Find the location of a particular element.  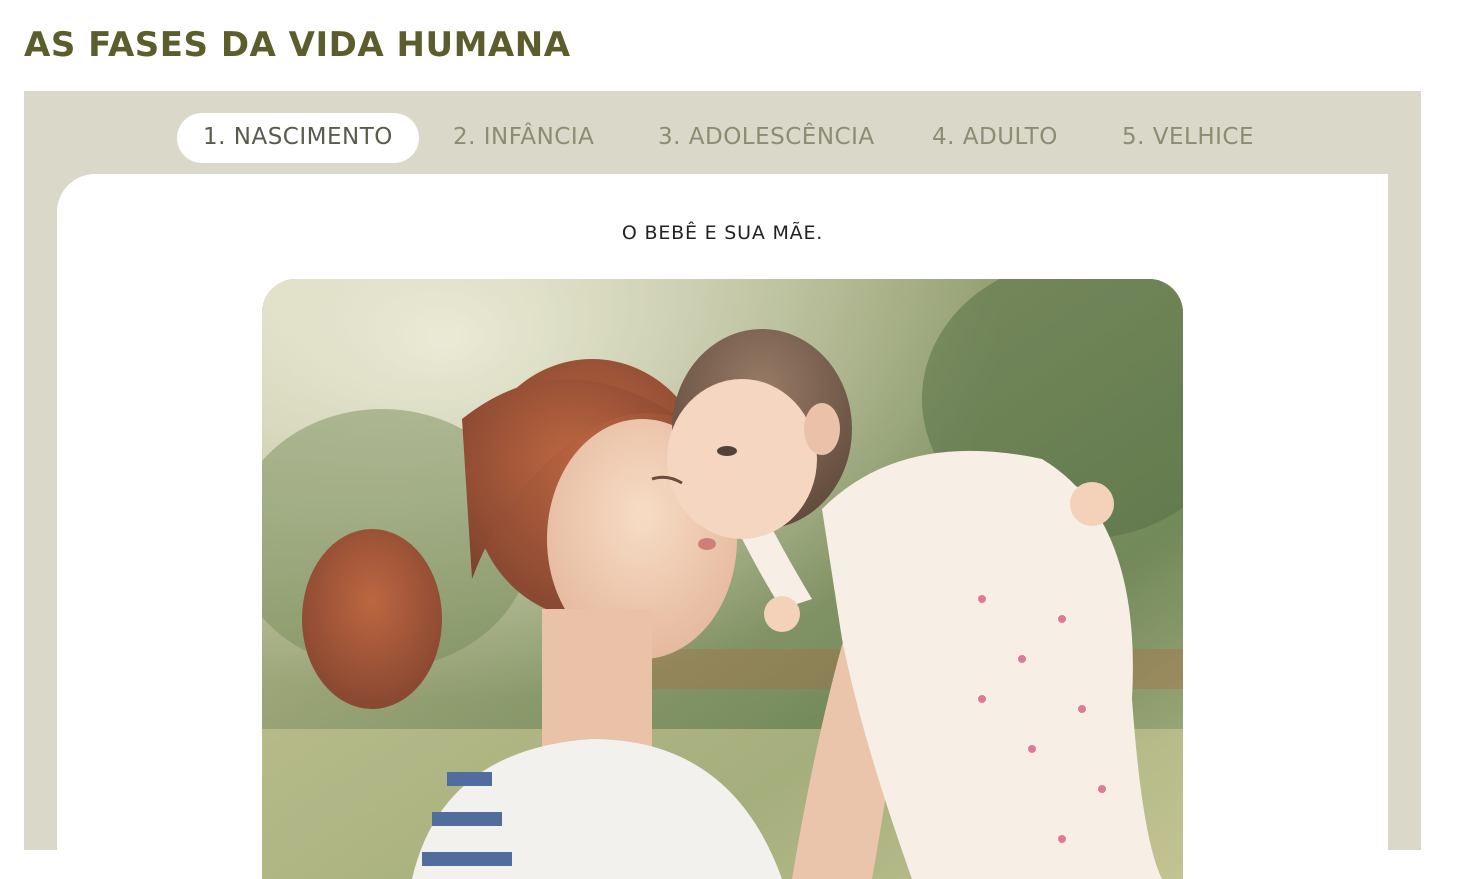

tab-infancia: 2. INFÂNCIA is located at coordinates (523, 138).